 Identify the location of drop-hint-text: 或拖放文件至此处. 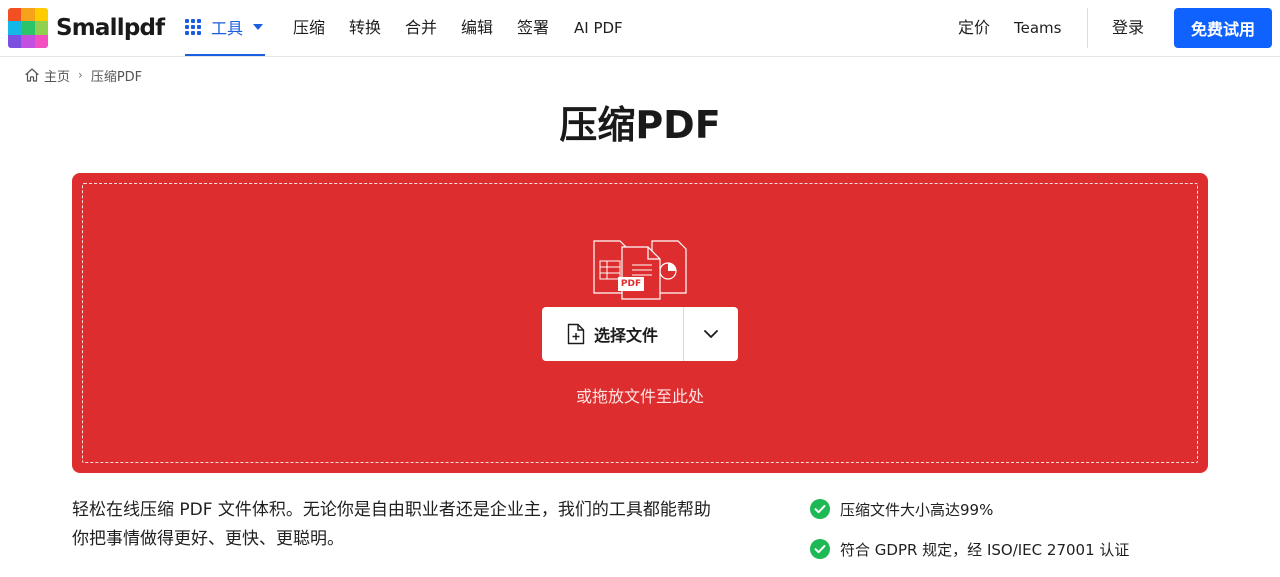
(639, 396).